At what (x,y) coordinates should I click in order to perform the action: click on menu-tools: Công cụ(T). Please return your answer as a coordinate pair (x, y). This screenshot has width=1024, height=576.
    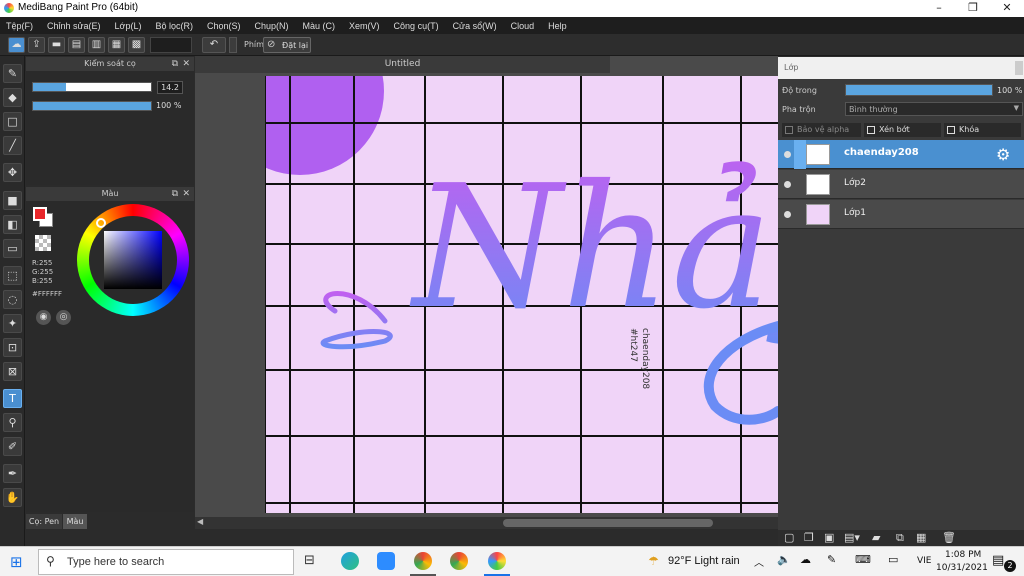
    Looking at the image, I should click on (416, 26).